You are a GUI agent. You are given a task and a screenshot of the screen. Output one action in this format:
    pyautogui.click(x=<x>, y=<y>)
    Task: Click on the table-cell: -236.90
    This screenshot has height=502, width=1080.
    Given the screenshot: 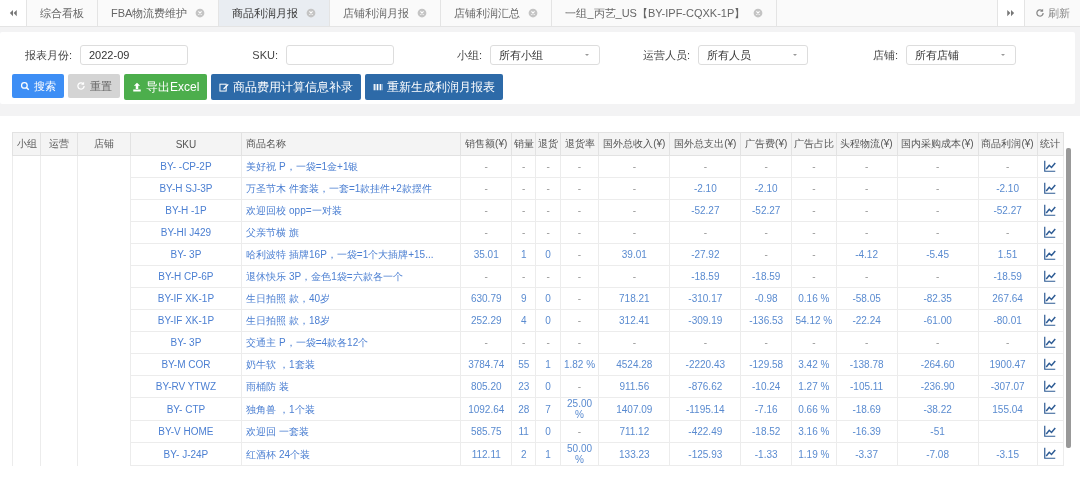 What is the action you would take?
    pyautogui.click(x=938, y=386)
    